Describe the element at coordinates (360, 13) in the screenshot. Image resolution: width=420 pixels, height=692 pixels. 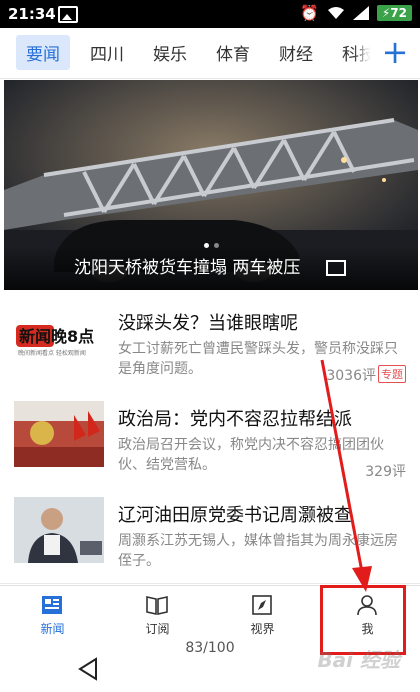
I see `signal-icon` at that location.